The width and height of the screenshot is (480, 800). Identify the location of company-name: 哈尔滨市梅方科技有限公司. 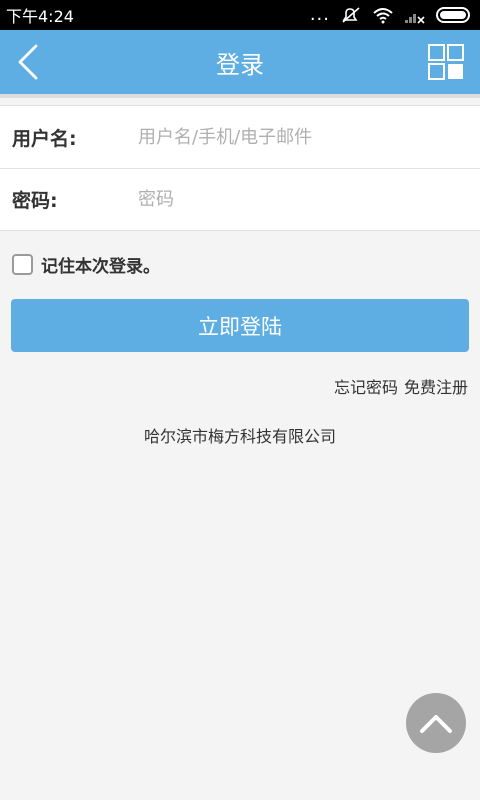
(239, 436).